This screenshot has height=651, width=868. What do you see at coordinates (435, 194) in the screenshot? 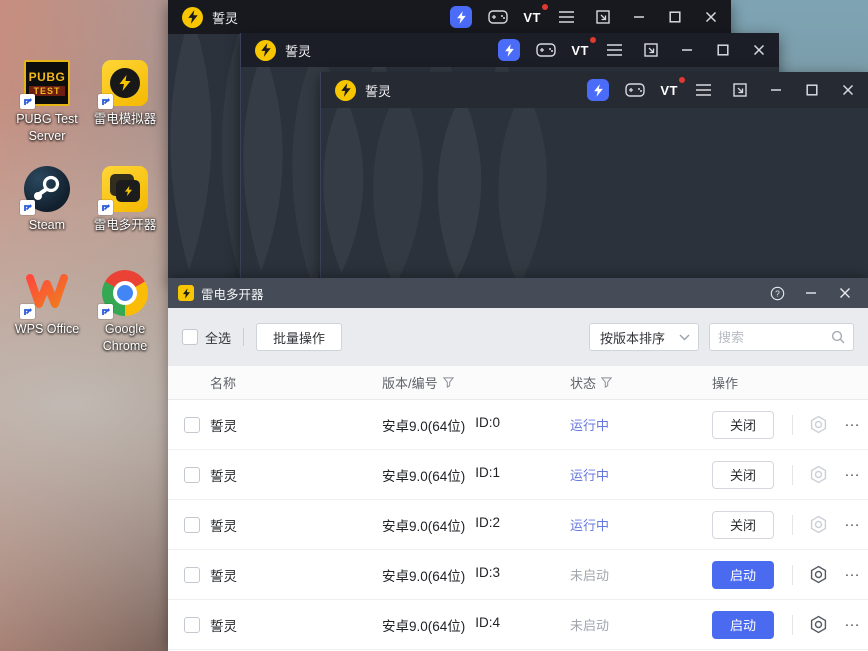
I see `splash-pattern` at bounding box center [435, 194].